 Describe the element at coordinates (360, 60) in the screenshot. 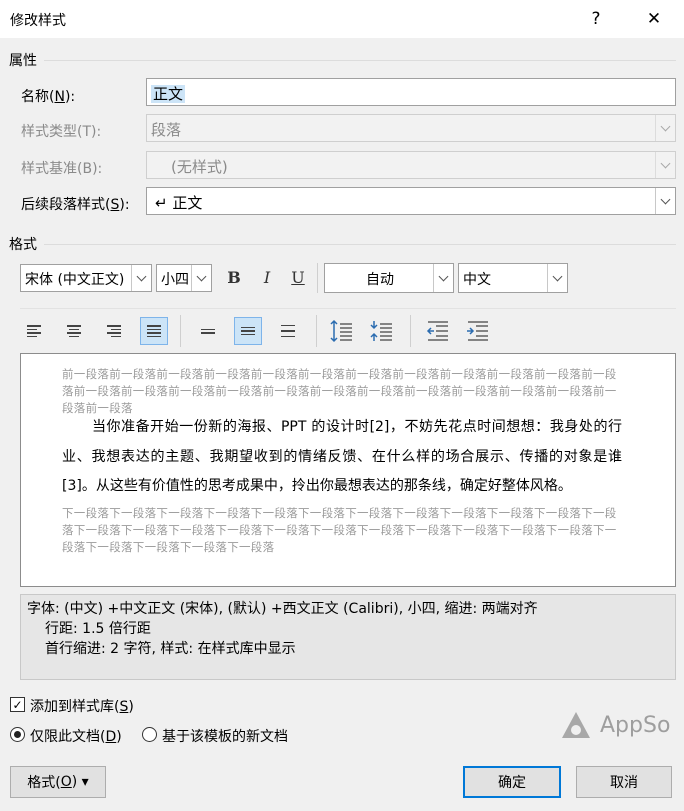

I see `properties-divider` at that location.